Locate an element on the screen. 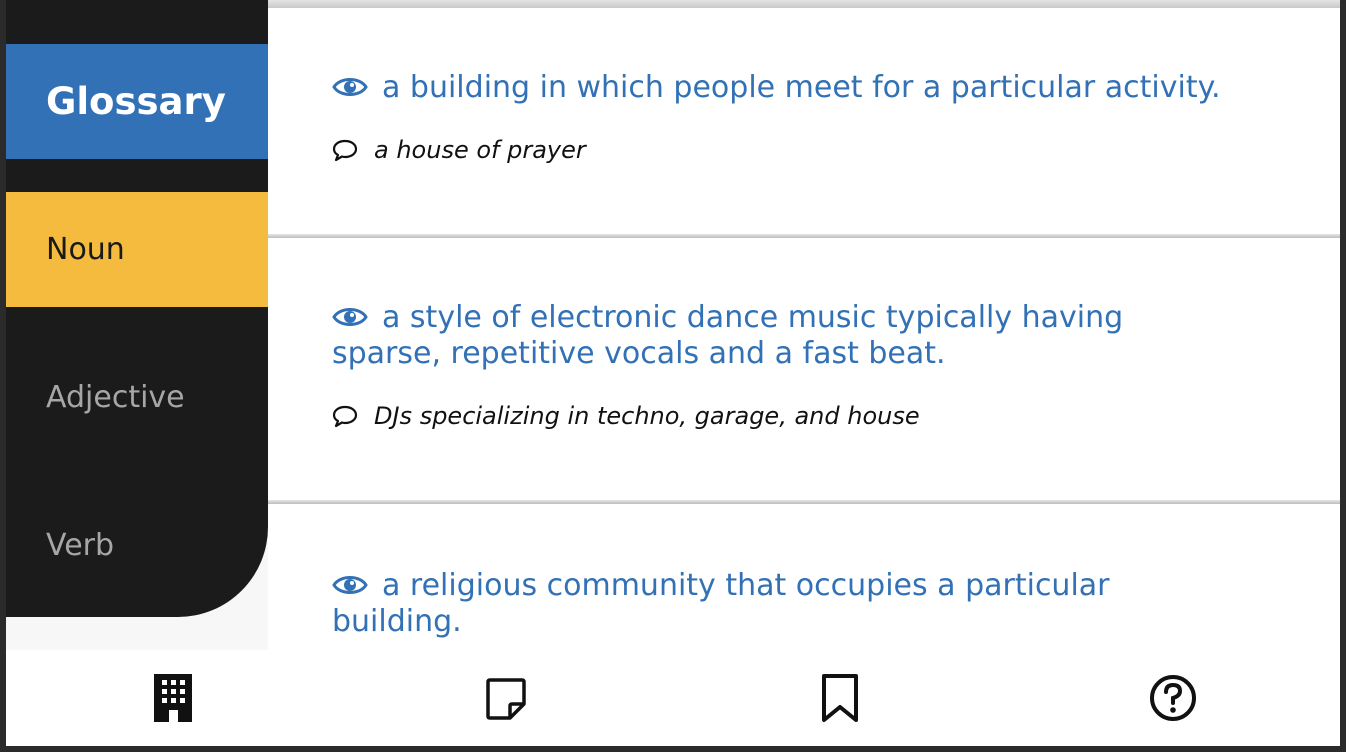 This screenshot has width=1346, height=752. sidebar-item-label: Verb is located at coordinates (80, 545).